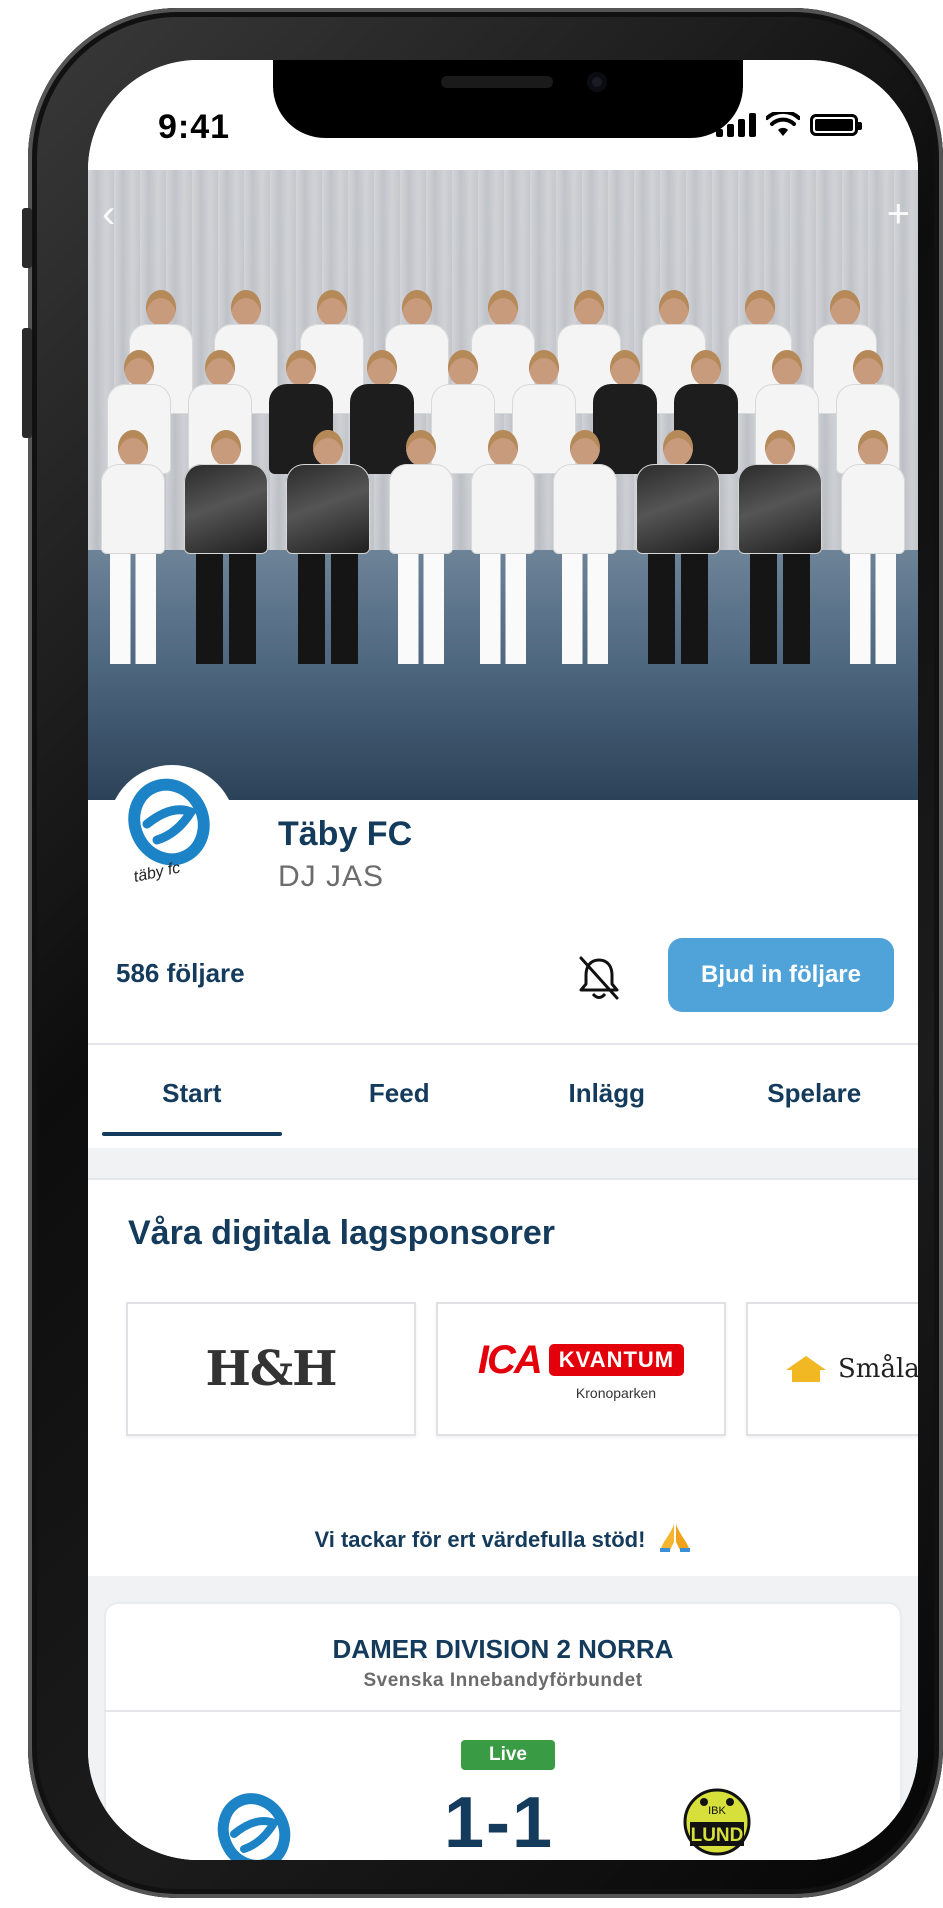 The height and width of the screenshot is (1908, 943). Describe the element at coordinates (169, 831) in the screenshot. I see `club-logo-mark: täby fc` at that location.